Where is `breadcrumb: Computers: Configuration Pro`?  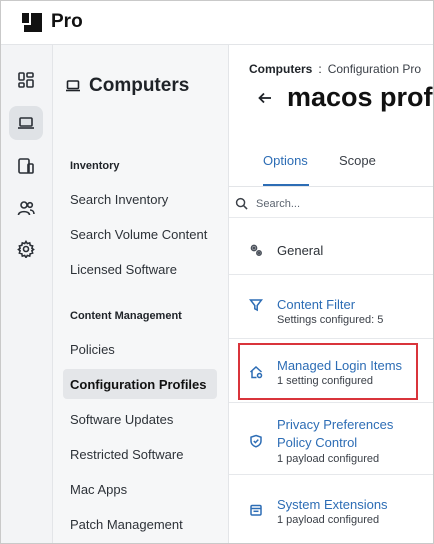 breadcrumb: Computers: Configuration Pro is located at coordinates (335, 69).